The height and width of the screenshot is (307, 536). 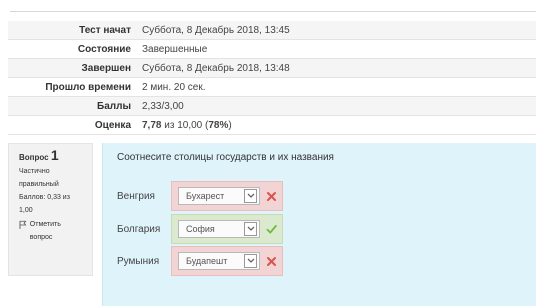 What do you see at coordinates (57, 231) in the screenshot?
I see `flag-question-label: Отметить вопрос` at bounding box center [57, 231].